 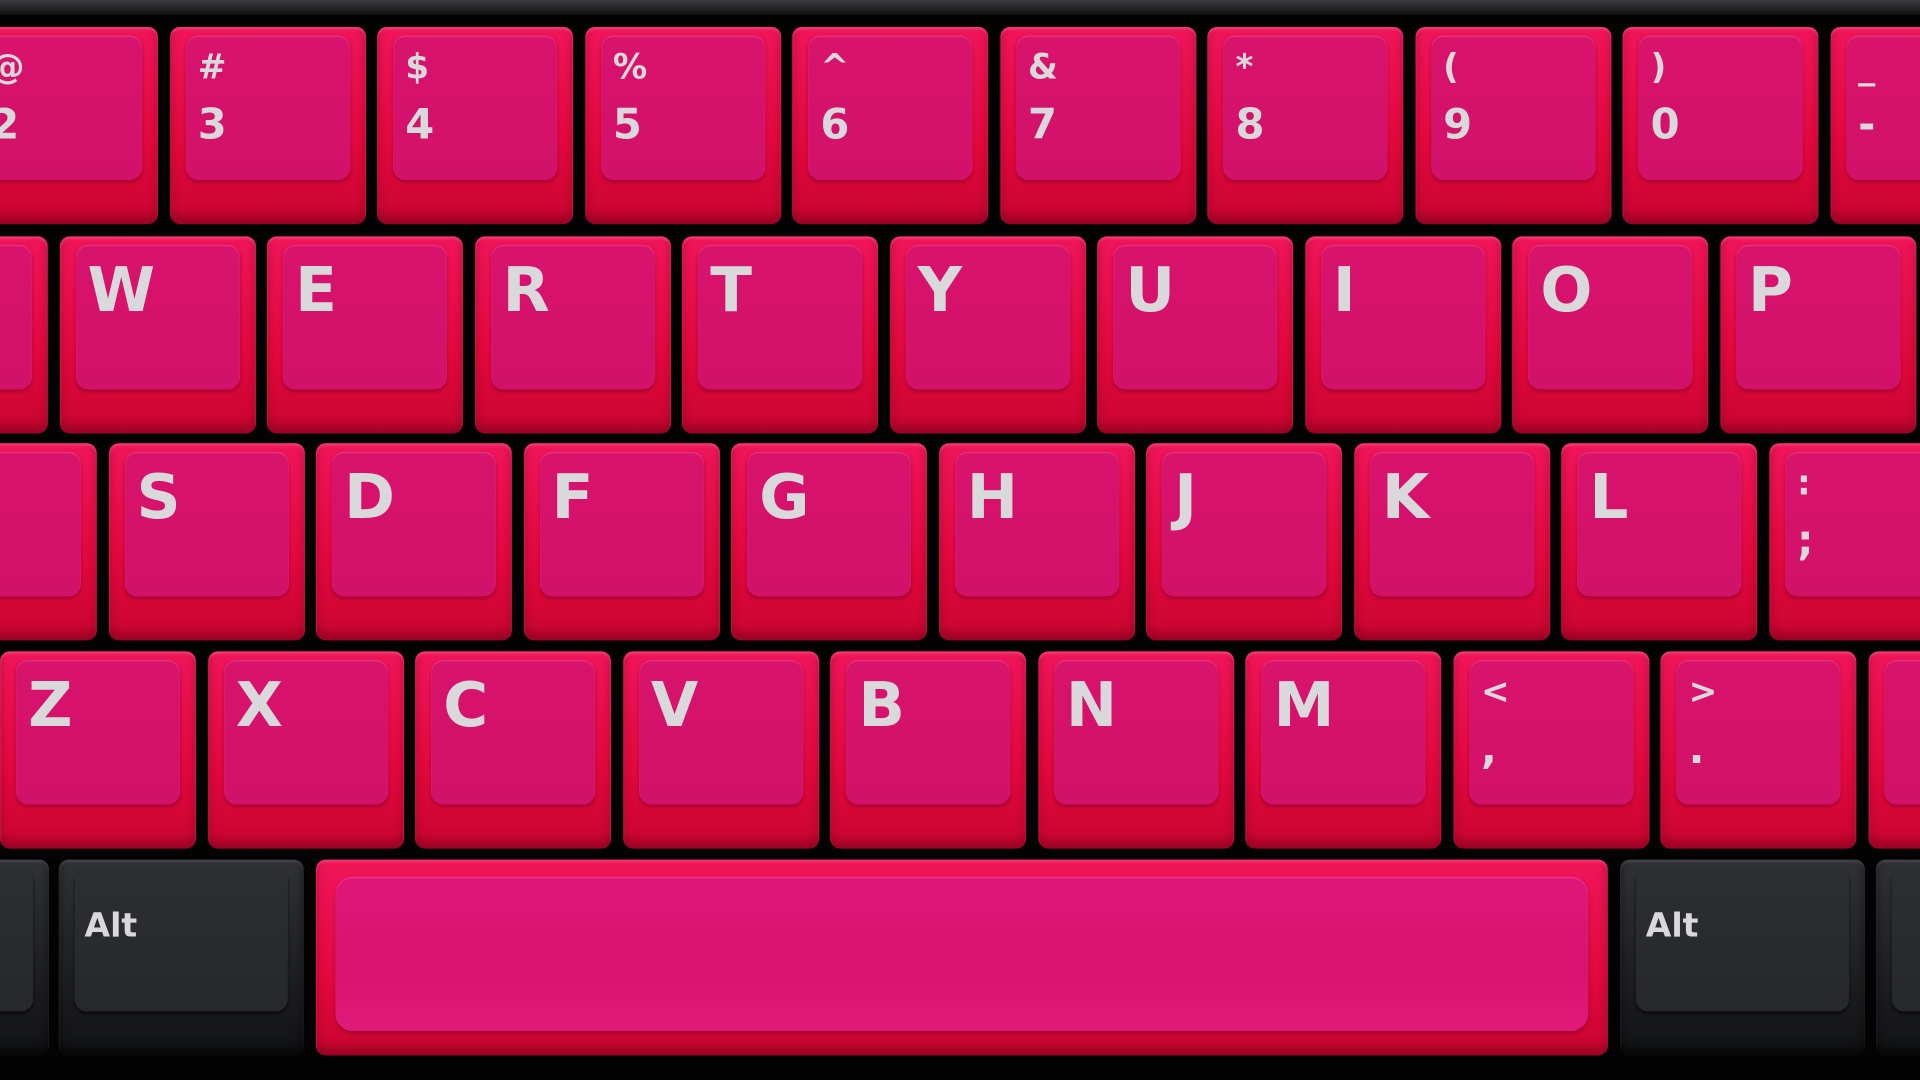 What do you see at coordinates (1343, 732) in the screenshot?
I see `keycap-face: M` at bounding box center [1343, 732].